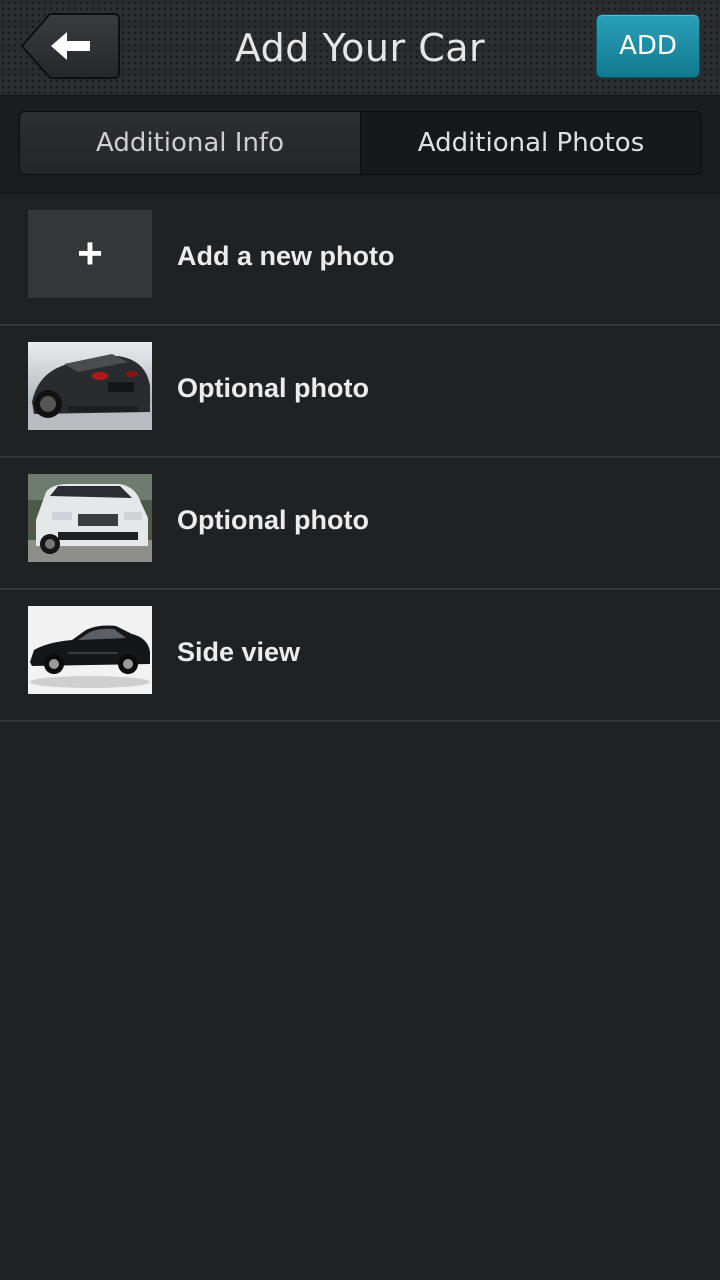  What do you see at coordinates (286, 256) in the screenshot?
I see `add-photo-label: Add a new photo` at bounding box center [286, 256].